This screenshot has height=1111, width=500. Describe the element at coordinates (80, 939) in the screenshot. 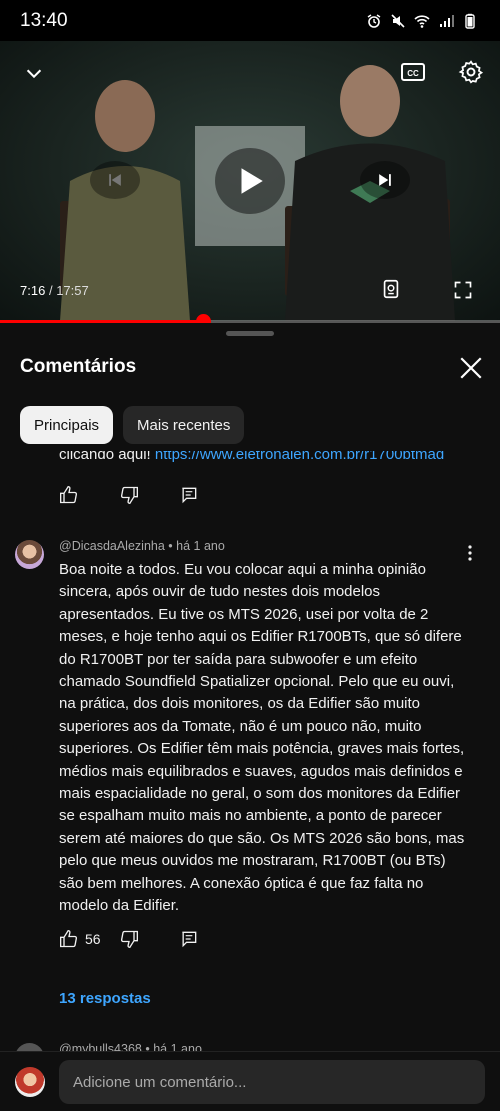

I see `like-button: 56` at that location.